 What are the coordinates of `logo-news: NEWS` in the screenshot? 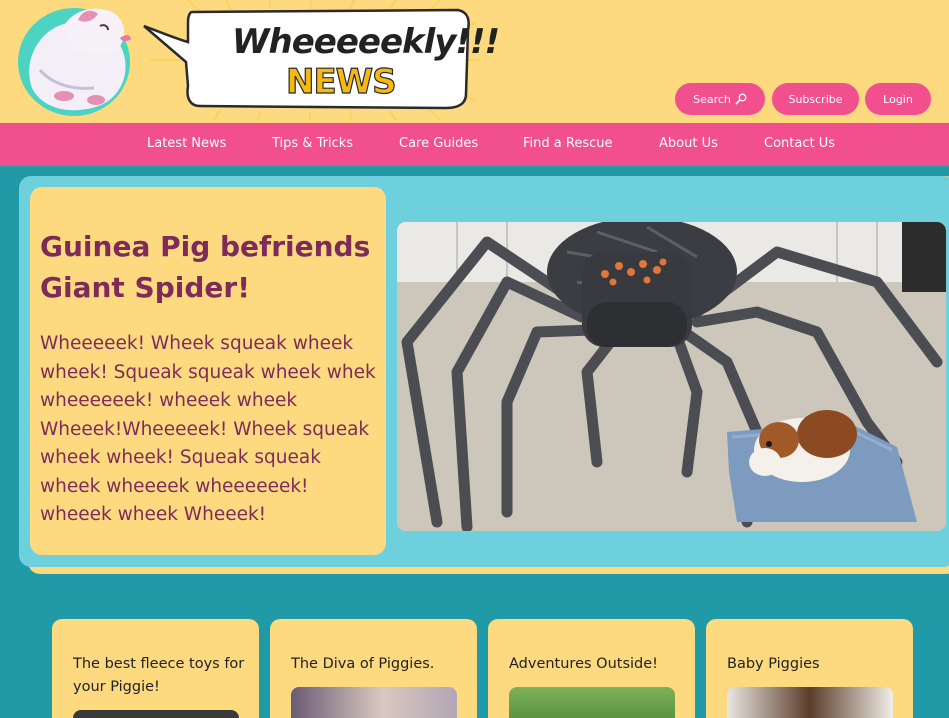 It's located at (341, 81).